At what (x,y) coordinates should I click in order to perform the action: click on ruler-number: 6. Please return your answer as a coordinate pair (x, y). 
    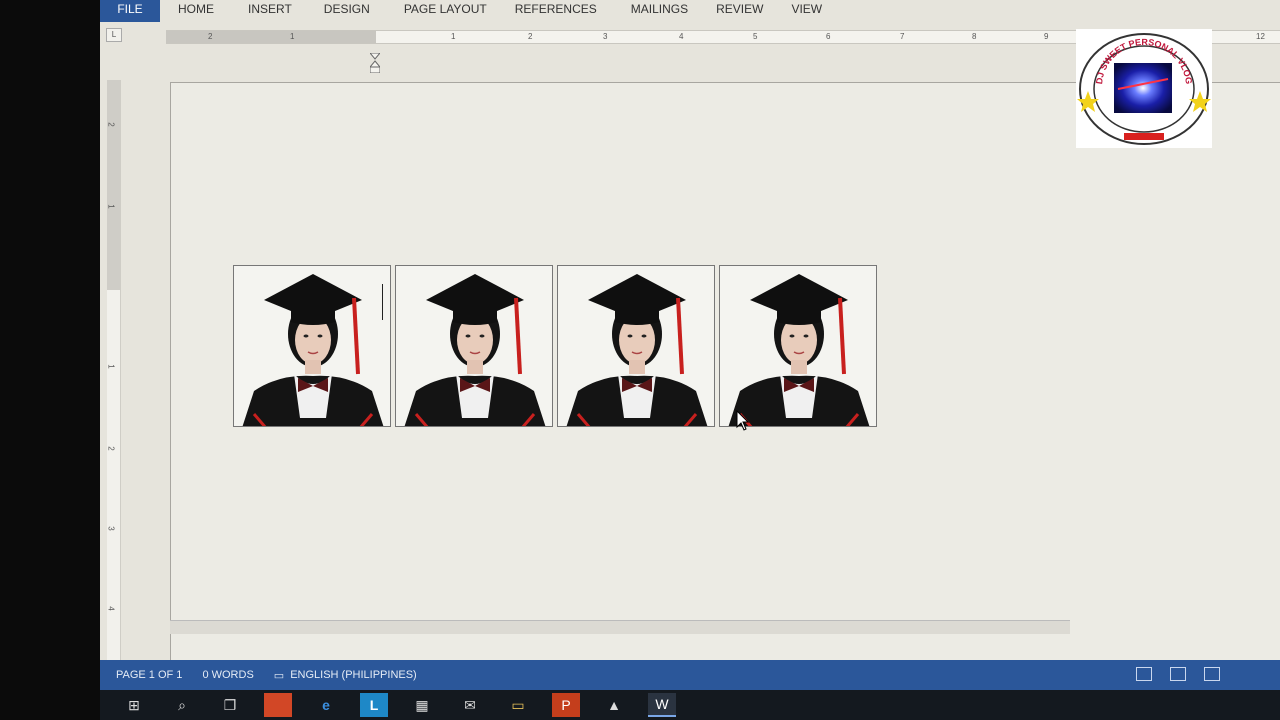
    Looking at the image, I should click on (828, 36).